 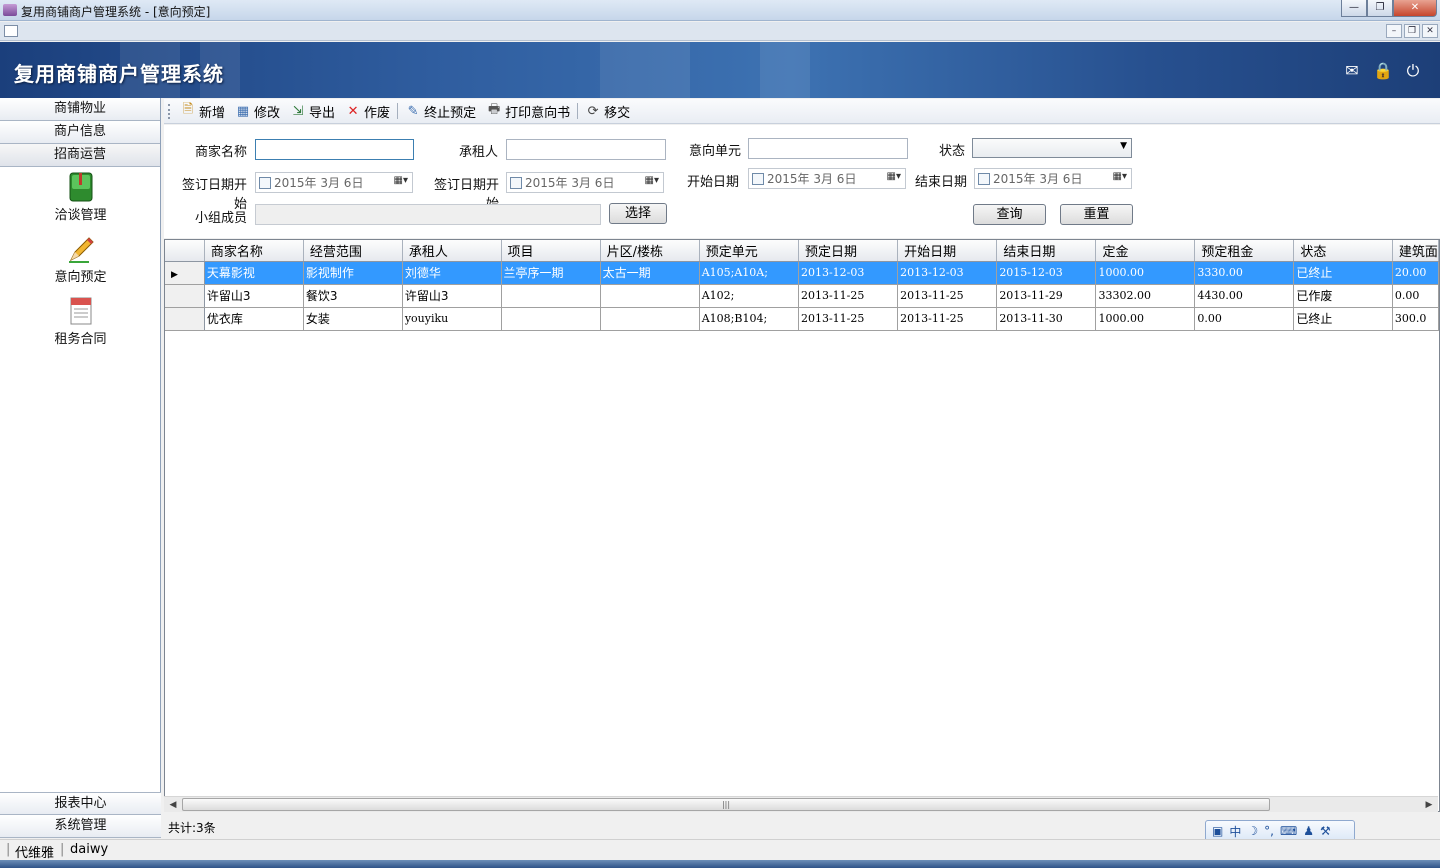 What do you see at coordinates (1046, 319) in the screenshot?
I see `table-cell: 2013-11-30` at bounding box center [1046, 319].